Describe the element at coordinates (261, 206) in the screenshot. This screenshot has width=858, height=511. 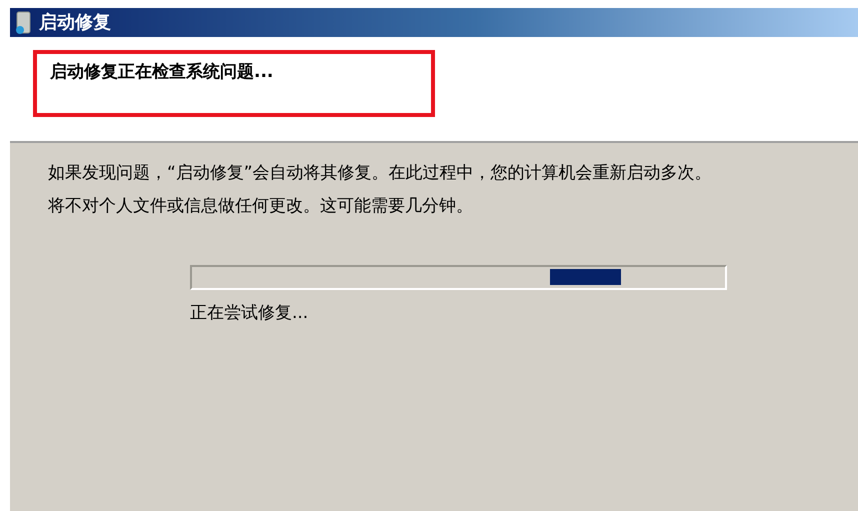
I see `message-text: 将不对个人文件或信息做任何更改。这可能需要几分钟。` at that location.